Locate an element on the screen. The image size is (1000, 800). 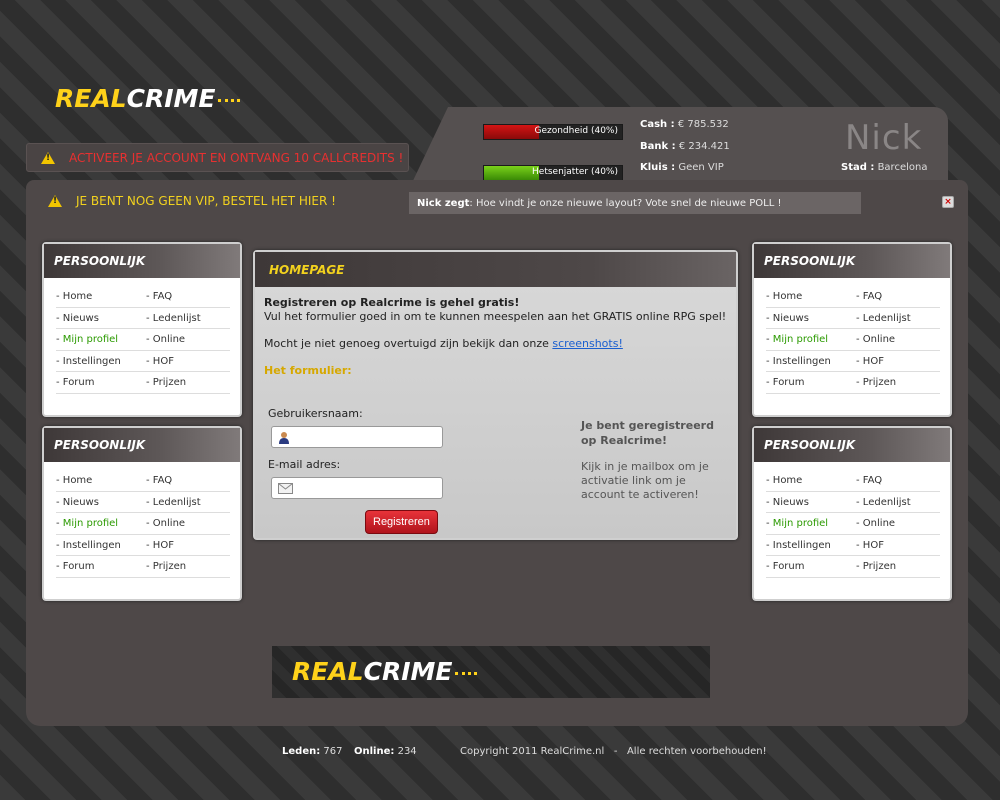
footer-logo: REALCRIME is located at coordinates (385, 671).